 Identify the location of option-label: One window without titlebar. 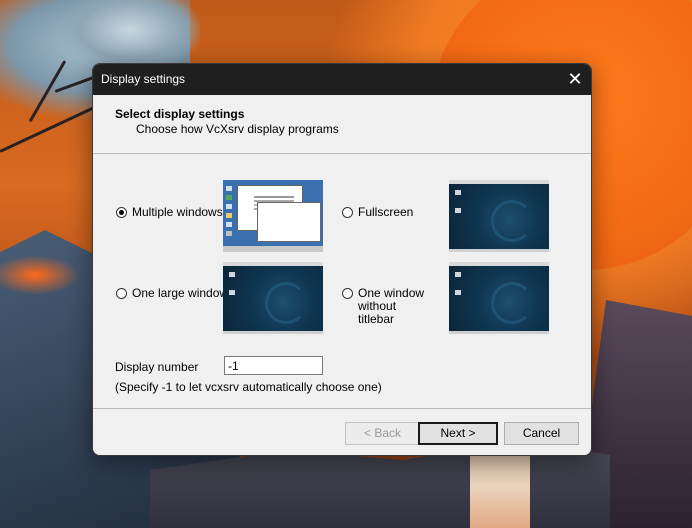
(391, 306).